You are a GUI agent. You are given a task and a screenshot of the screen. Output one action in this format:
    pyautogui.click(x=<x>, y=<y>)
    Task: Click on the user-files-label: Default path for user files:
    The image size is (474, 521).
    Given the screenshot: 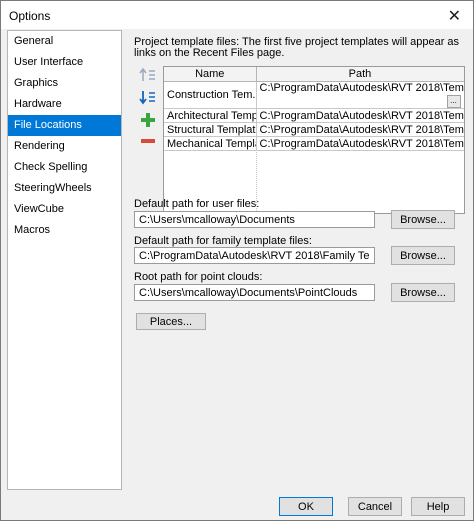 What is the action you would take?
    pyautogui.click(x=197, y=204)
    